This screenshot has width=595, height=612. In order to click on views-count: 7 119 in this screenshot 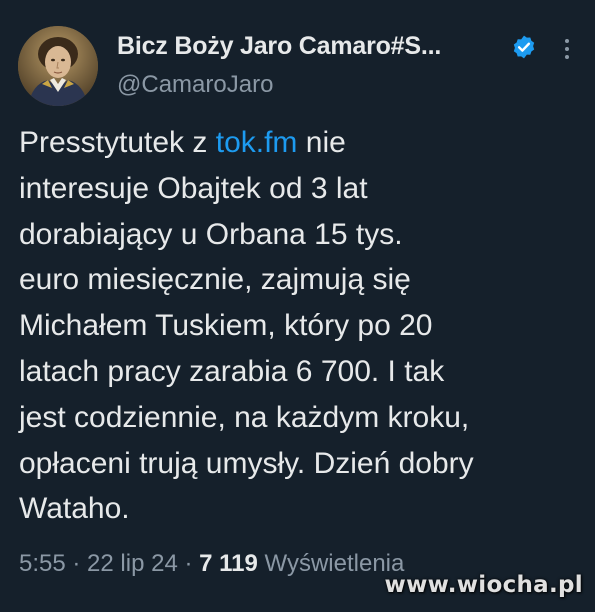, I will do `click(228, 563)`.